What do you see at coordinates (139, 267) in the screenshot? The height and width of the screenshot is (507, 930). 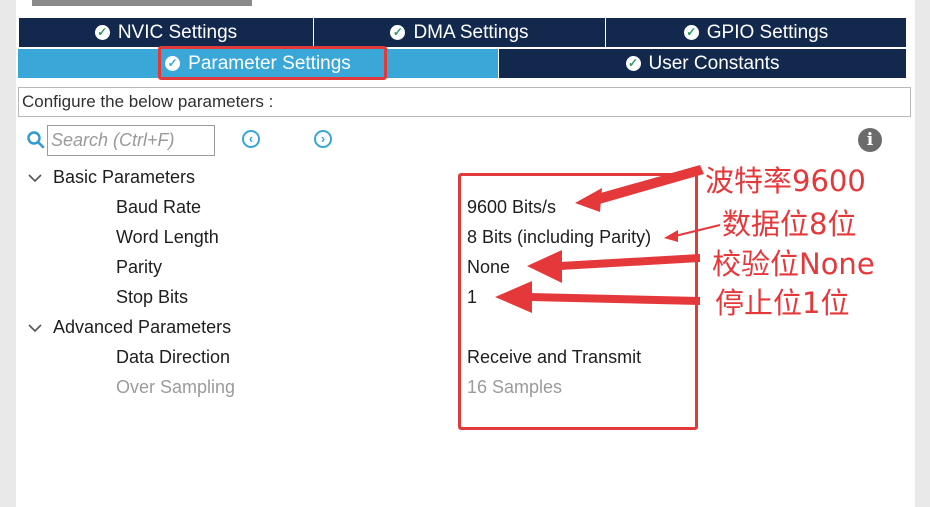 I see `param-name-parity: Parity` at bounding box center [139, 267].